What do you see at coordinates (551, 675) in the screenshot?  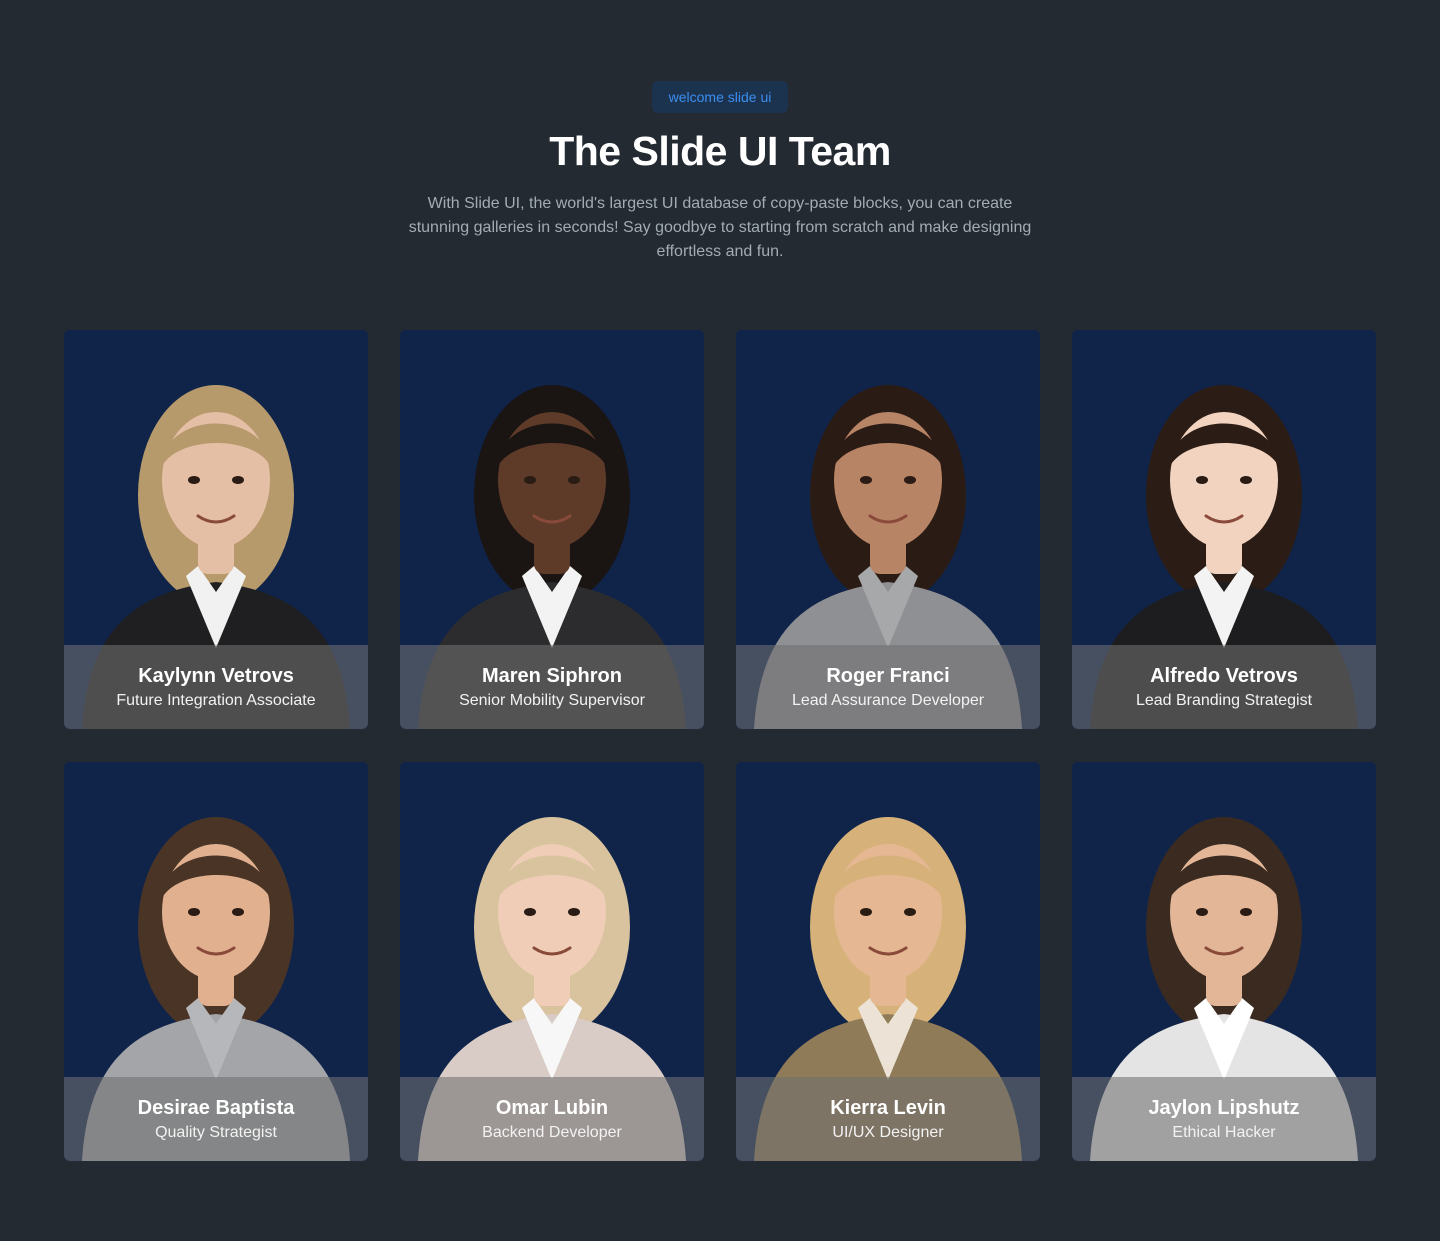 I see `member-name: Maren Siphron` at bounding box center [551, 675].